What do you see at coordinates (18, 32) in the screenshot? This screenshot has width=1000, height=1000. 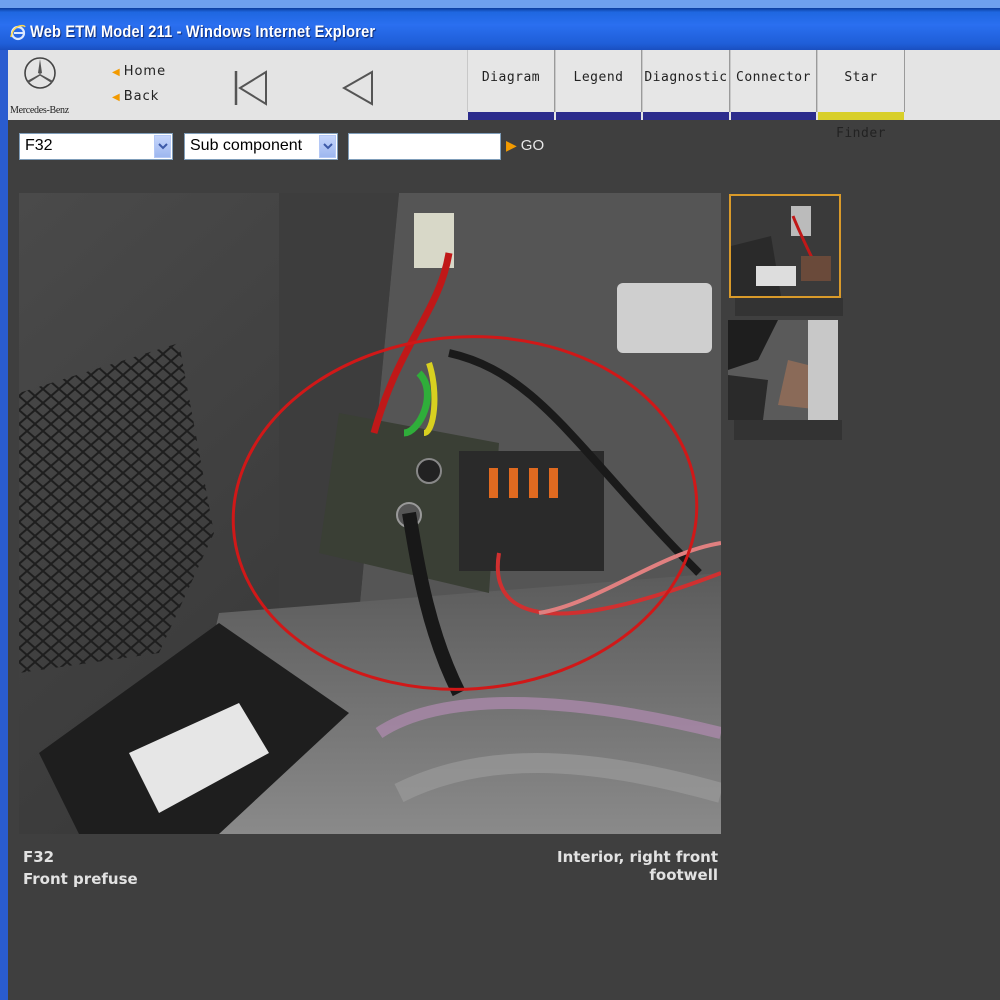 I see `ie-icon` at bounding box center [18, 32].